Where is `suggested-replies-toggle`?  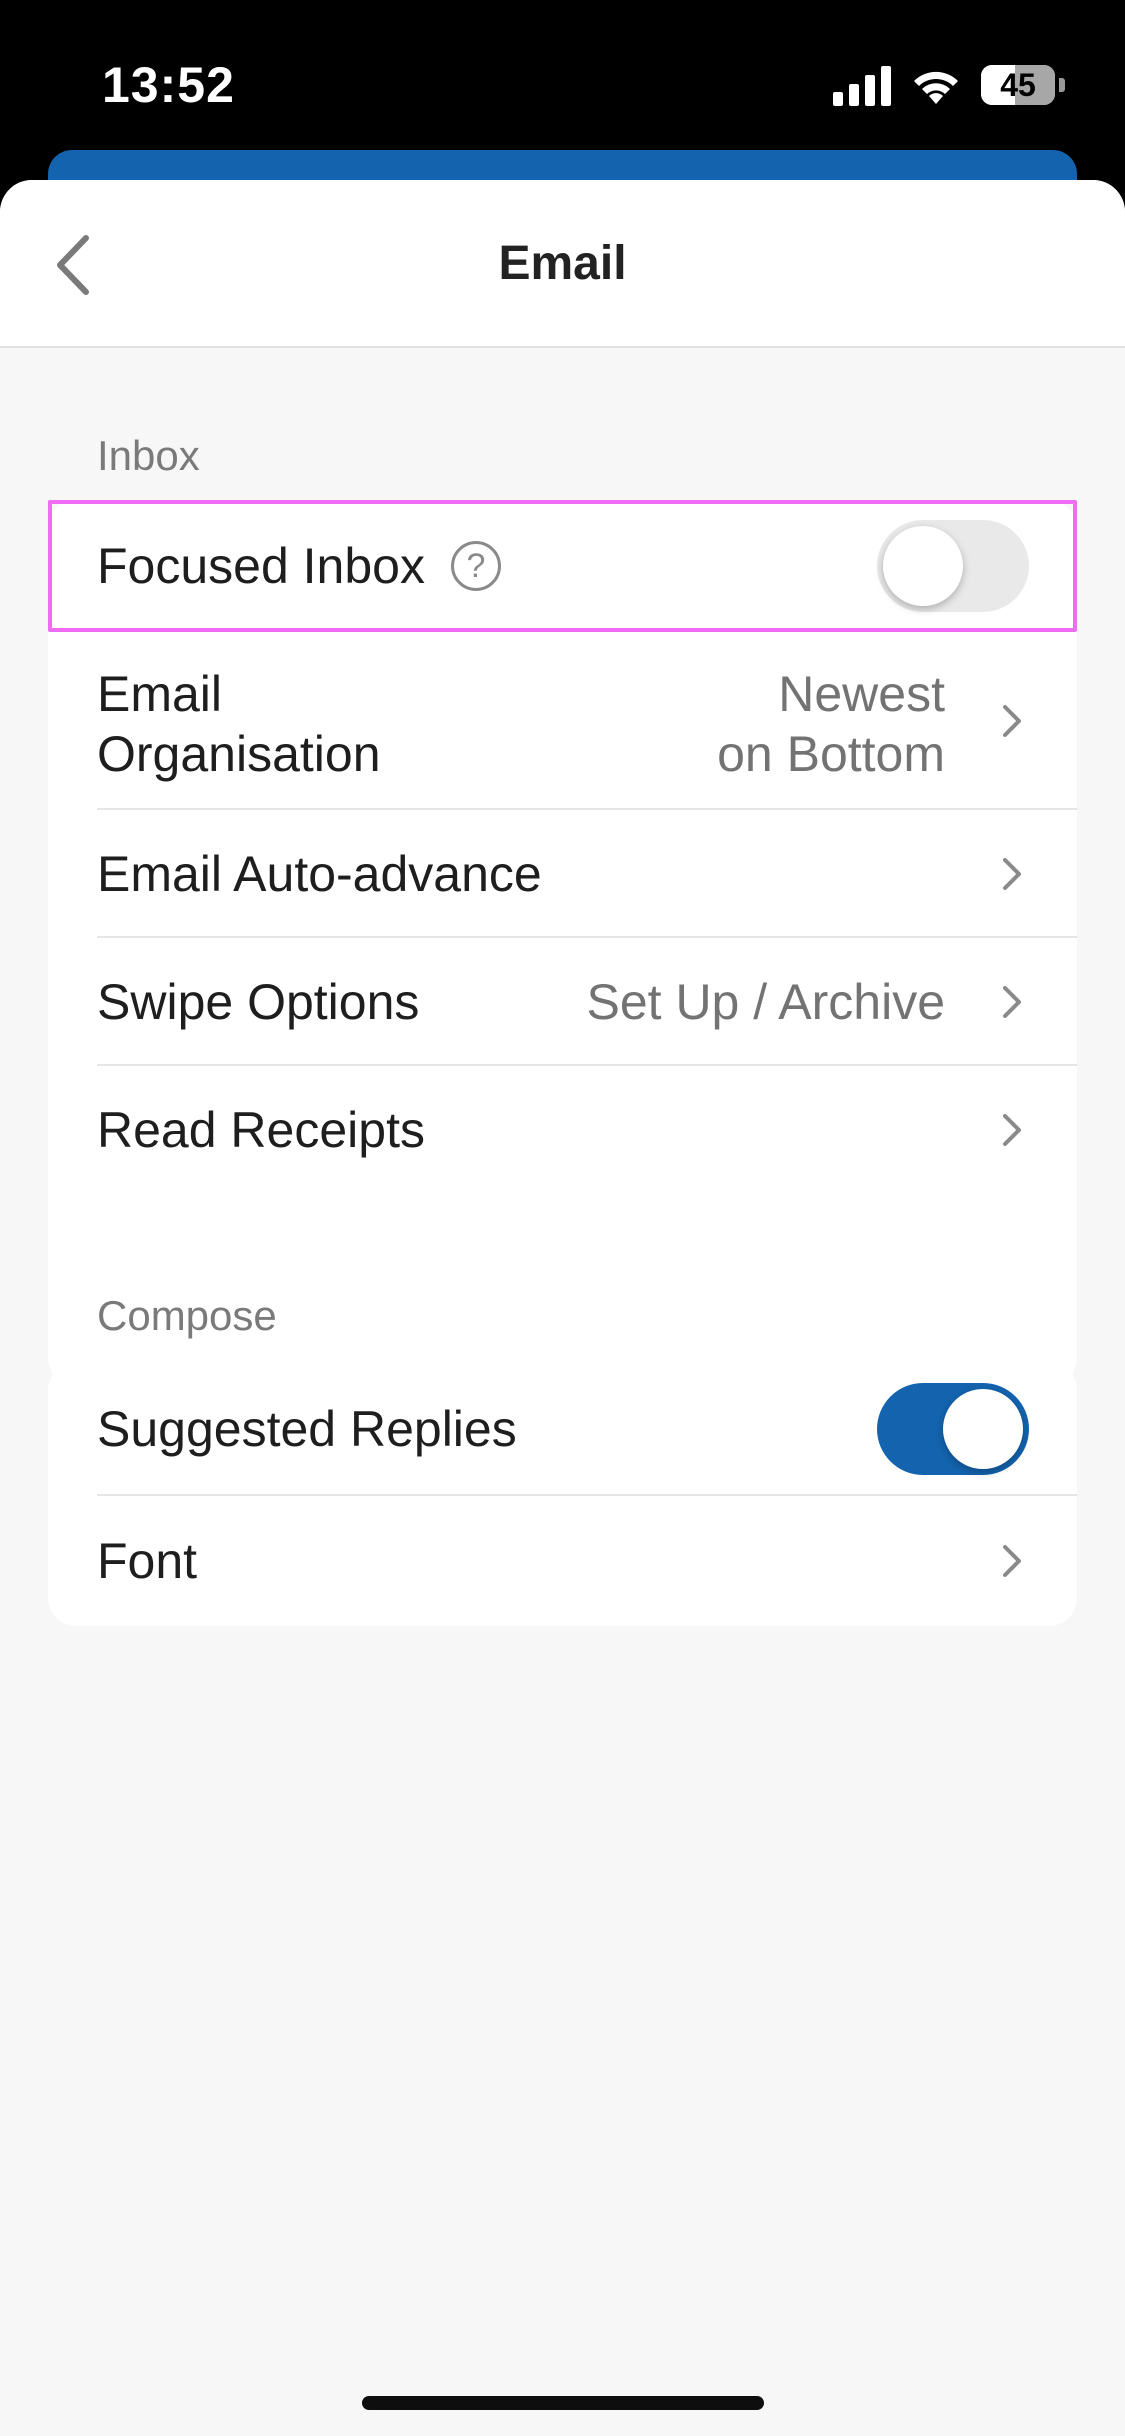
suggested-replies-toggle is located at coordinates (953, 1429).